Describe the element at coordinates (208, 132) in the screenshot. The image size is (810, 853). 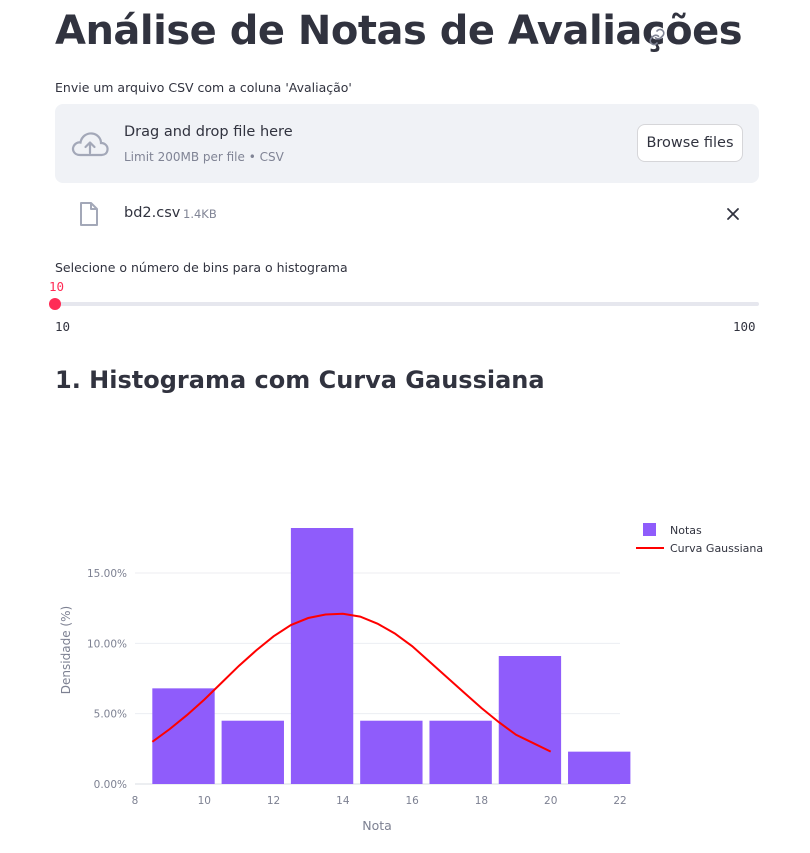
I see `dropzone-title: Drag and drop file here` at that location.